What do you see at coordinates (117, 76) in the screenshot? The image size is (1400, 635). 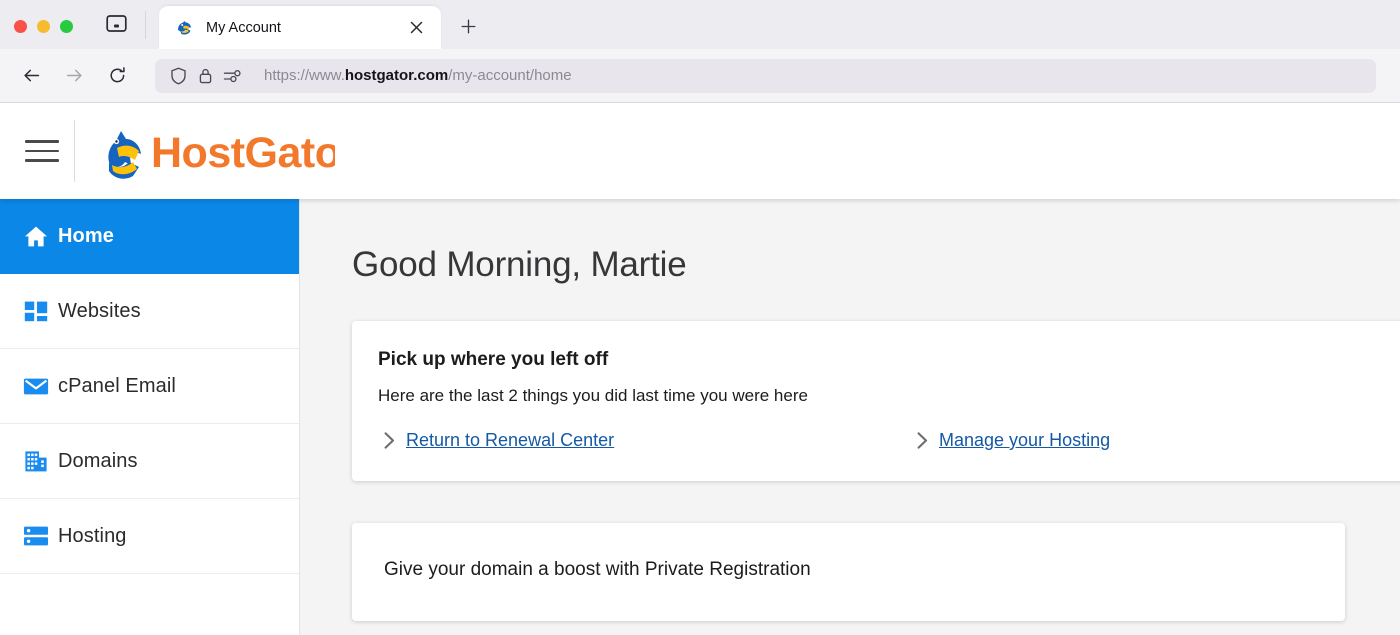 I see `reload-icon` at bounding box center [117, 76].